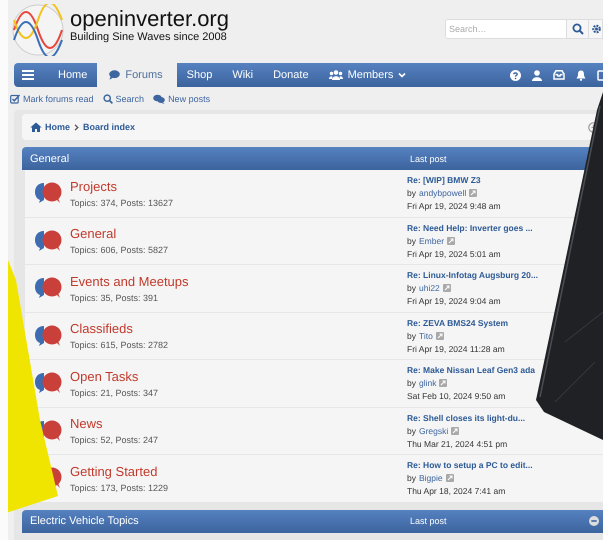  What do you see at coordinates (238, 376) in the screenshot?
I see `forum-title: Open Tasks` at bounding box center [238, 376].